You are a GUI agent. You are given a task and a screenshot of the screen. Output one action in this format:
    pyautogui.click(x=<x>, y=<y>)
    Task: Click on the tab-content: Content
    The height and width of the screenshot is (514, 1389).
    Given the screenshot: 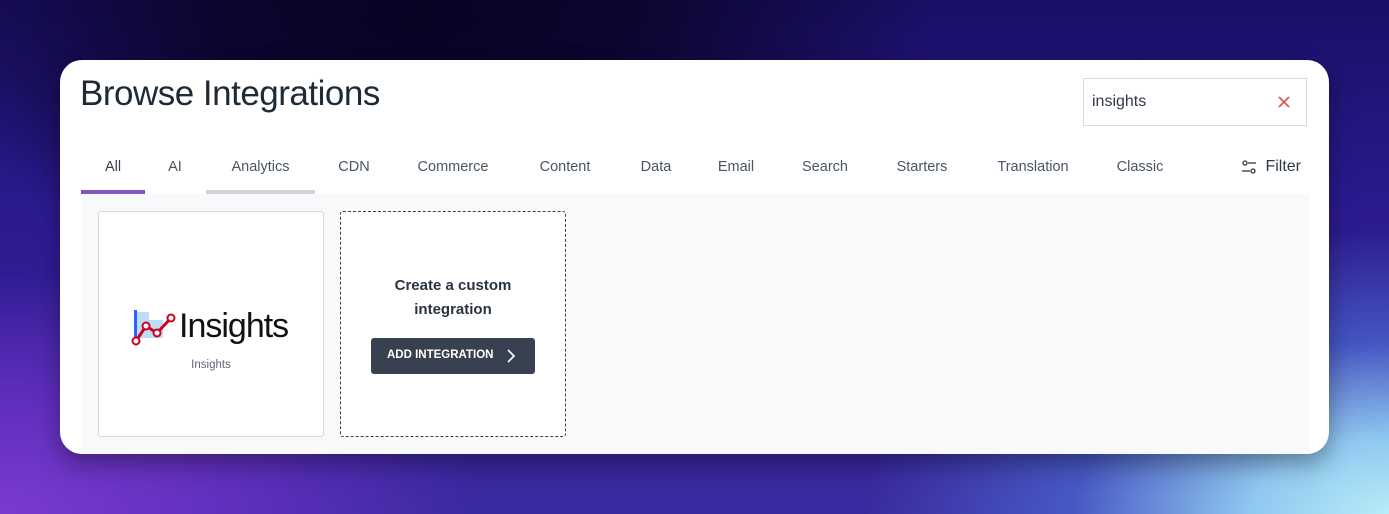 What is the action you would take?
    pyautogui.click(x=565, y=169)
    